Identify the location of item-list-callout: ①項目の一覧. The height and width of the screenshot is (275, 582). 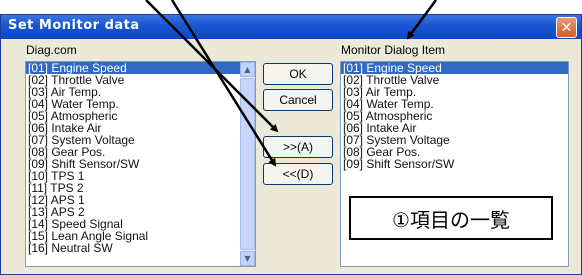
(451, 218).